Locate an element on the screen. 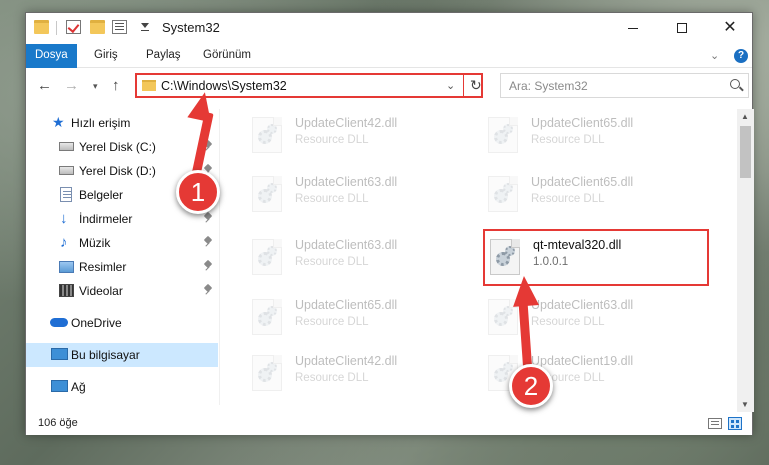 The image size is (769, 465). minimize-button is located at coordinates (633, 28).